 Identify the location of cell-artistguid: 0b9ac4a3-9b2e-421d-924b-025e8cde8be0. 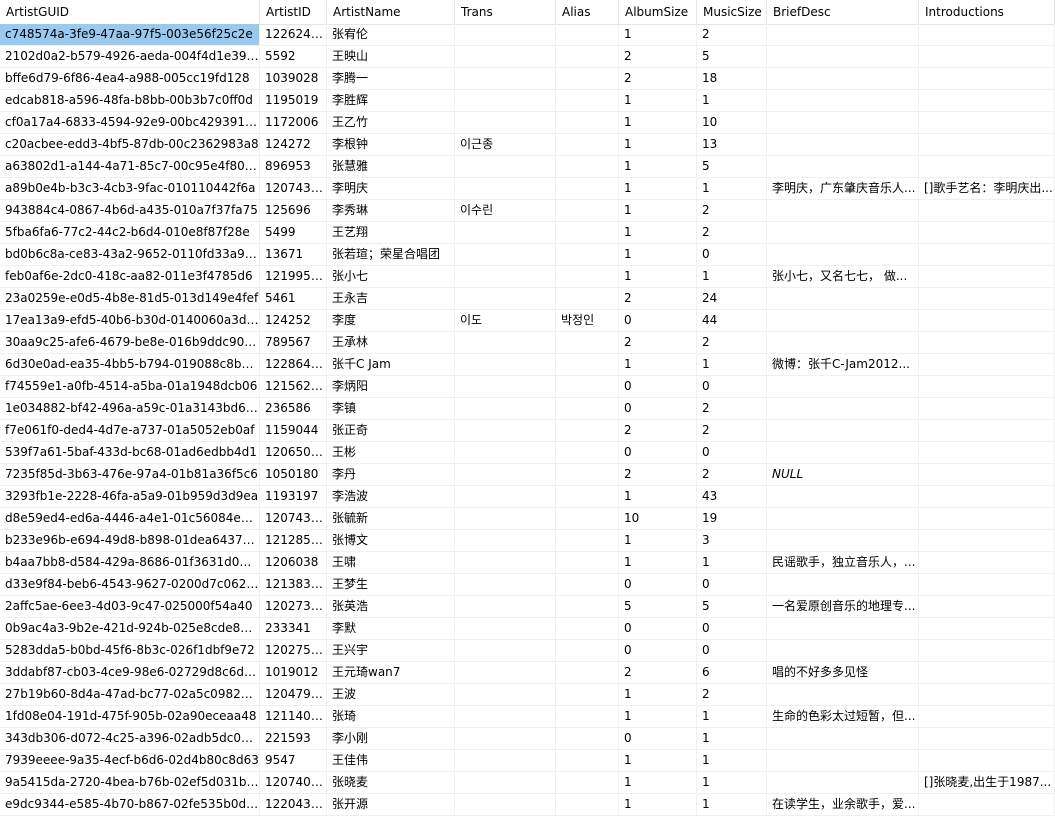
(130, 629).